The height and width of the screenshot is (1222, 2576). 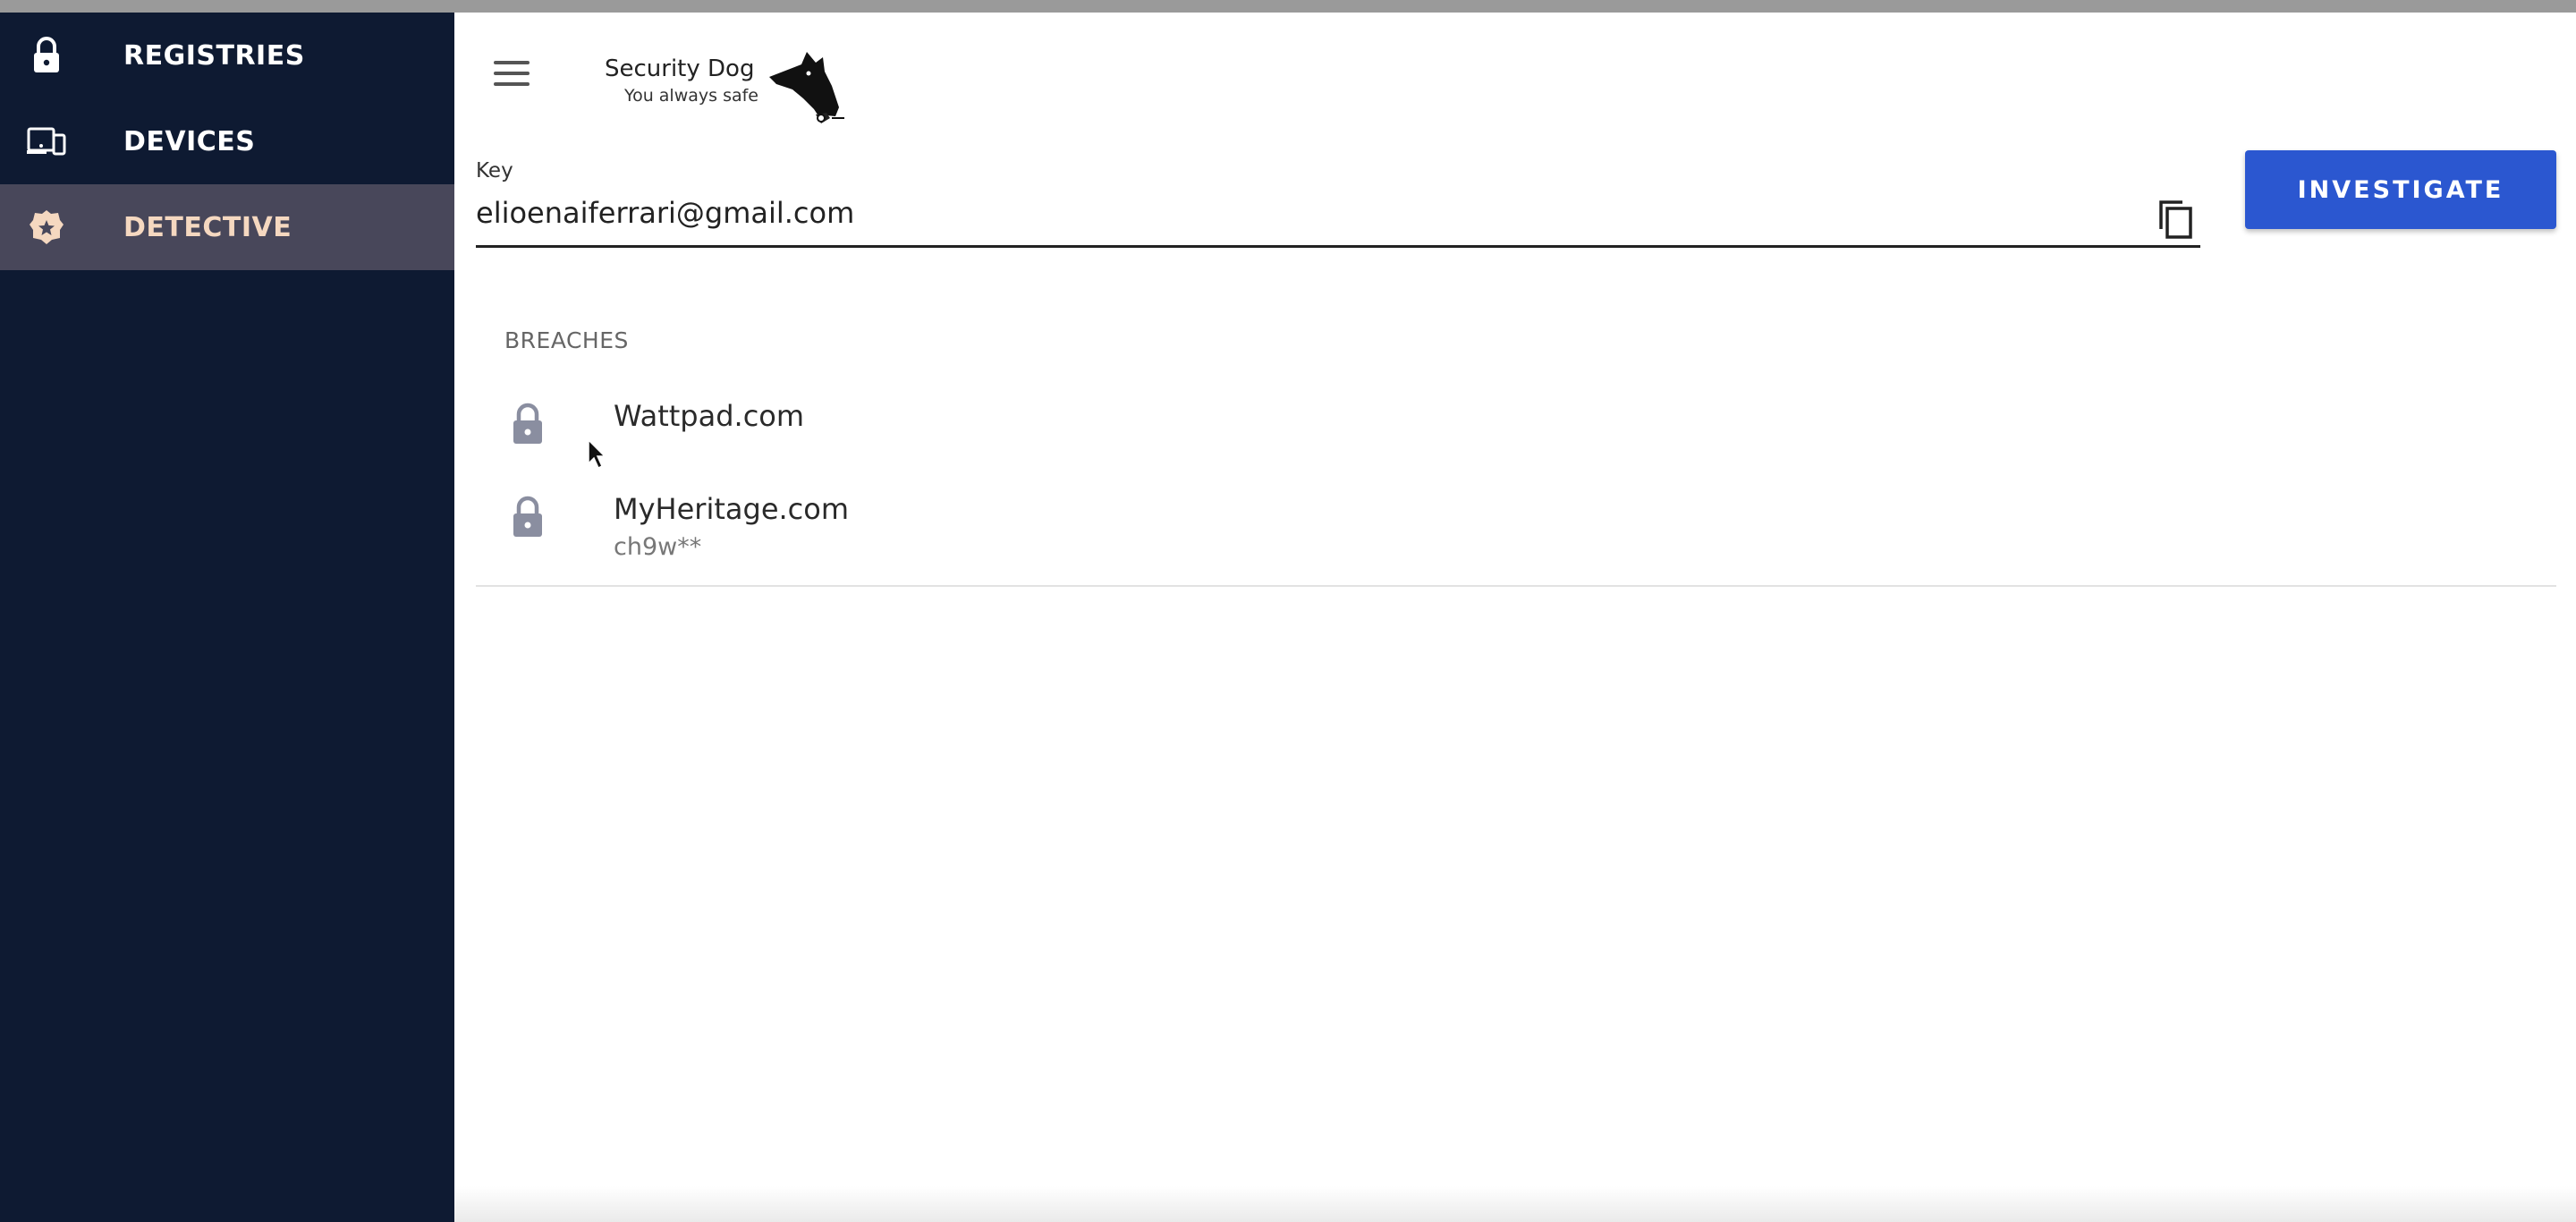 What do you see at coordinates (597, 454) in the screenshot?
I see `mouse-cursor-icon` at bounding box center [597, 454].